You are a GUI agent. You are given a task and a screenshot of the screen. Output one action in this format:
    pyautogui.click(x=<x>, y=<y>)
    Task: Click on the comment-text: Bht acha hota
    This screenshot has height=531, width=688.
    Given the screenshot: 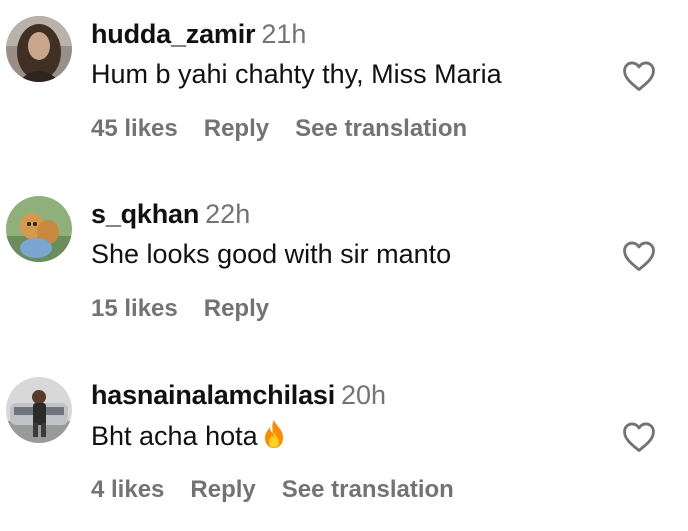 What is the action you would take?
    pyautogui.click(x=189, y=437)
    